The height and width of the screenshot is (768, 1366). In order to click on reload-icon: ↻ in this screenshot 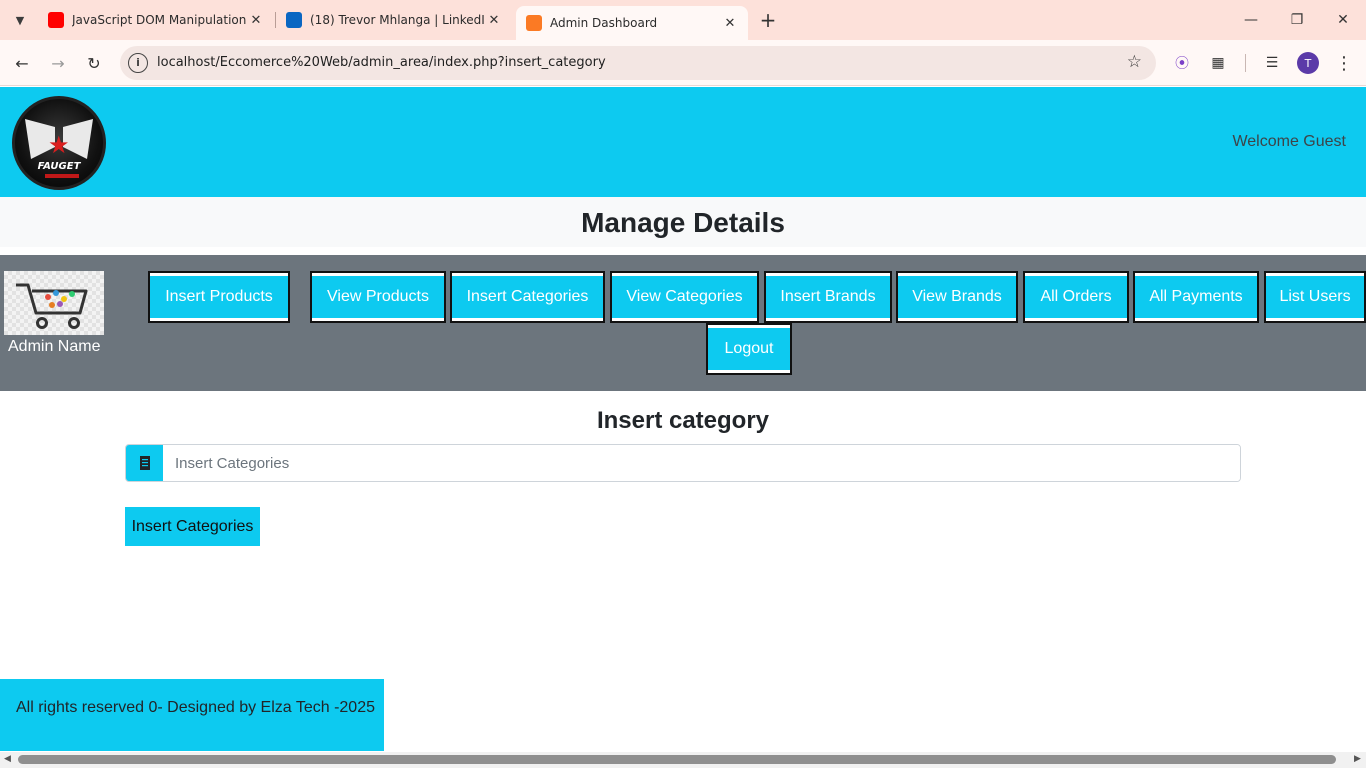, I will do `click(94, 63)`.